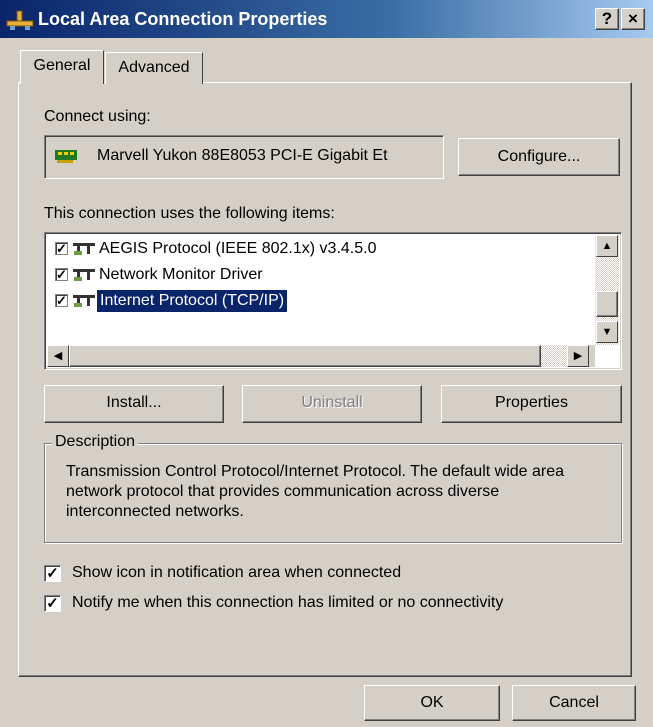 The image size is (653, 727). What do you see at coordinates (321, 301) in the screenshot?
I see `list-item-selected: ✓ Internet Protocol (TCP/IP)` at bounding box center [321, 301].